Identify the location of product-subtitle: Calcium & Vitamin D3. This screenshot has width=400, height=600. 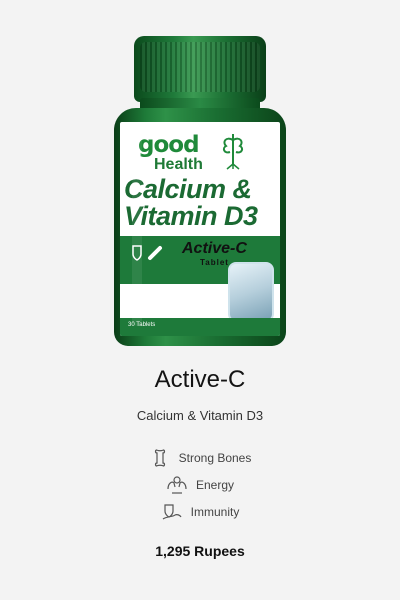
(200, 415).